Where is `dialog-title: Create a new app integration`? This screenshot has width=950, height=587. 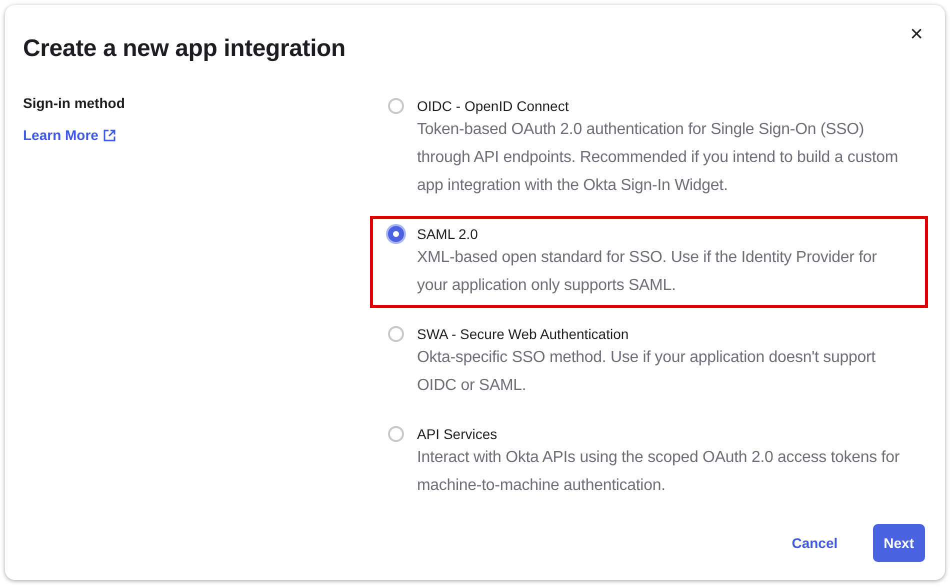 dialog-title: Create a new app integration is located at coordinates (184, 49).